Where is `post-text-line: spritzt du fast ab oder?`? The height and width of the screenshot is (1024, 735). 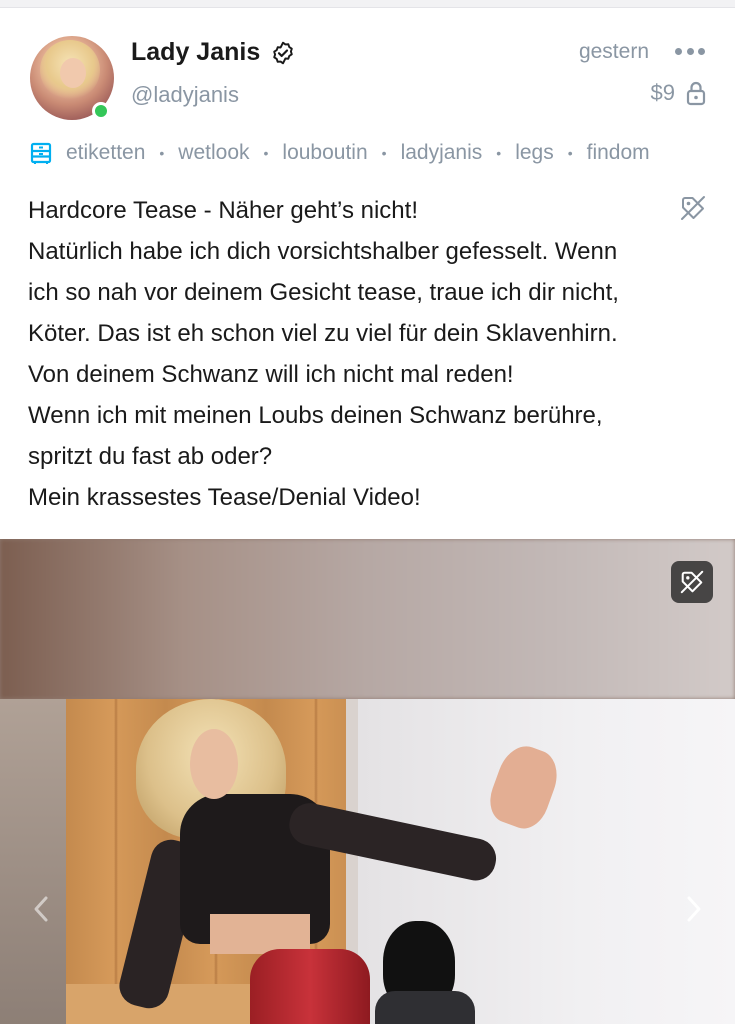
post-text-line: spritzt du fast ab oder? is located at coordinates (150, 456).